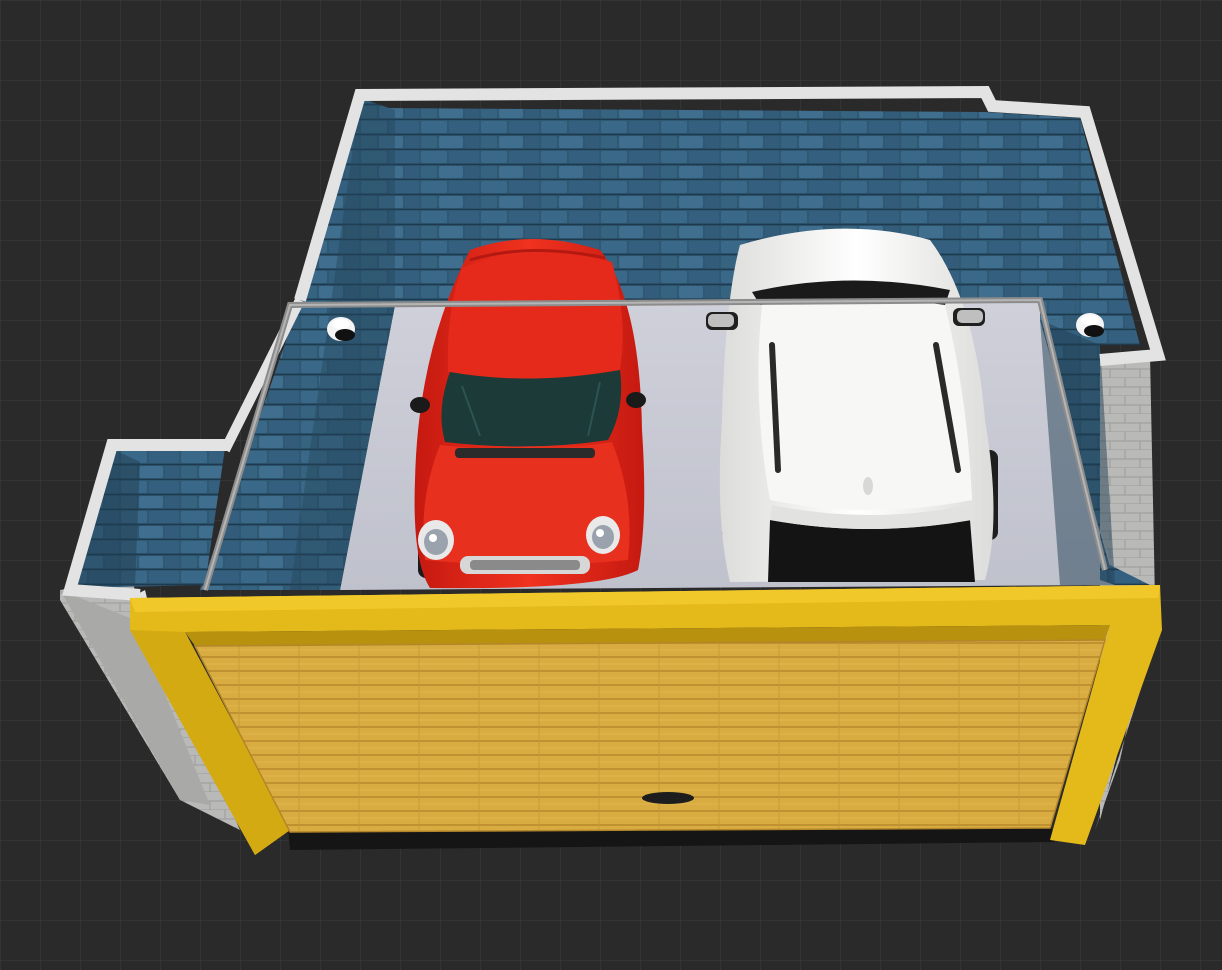  I want to click on wall-lamp-left, so click(341, 329).